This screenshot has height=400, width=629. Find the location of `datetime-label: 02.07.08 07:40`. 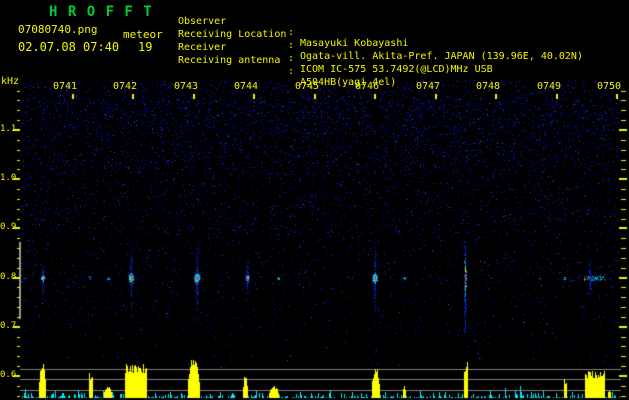

datetime-label: 02.07.08 07:40 is located at coordinates (69, 47).